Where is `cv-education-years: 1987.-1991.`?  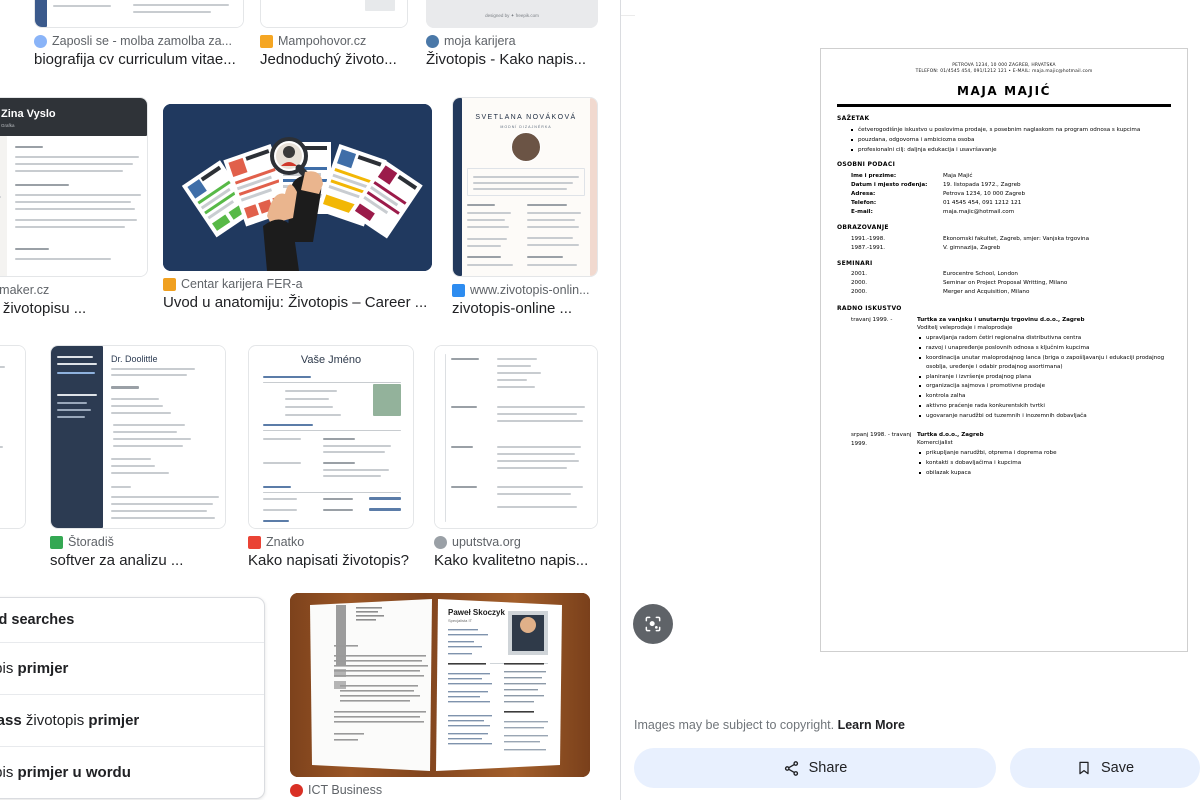
cv-education-years: 1987.-1991. is located at coordinates (868, 247).